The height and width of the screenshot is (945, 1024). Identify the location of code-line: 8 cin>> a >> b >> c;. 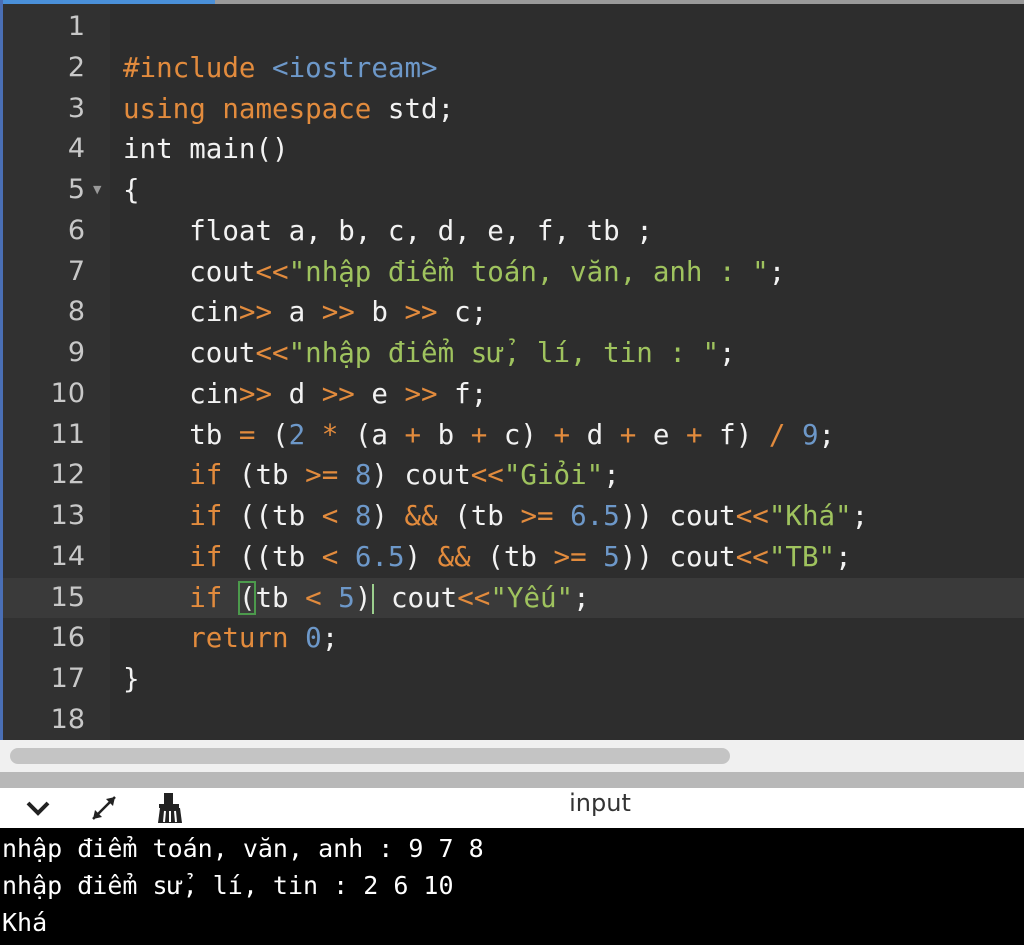
(513, 312).